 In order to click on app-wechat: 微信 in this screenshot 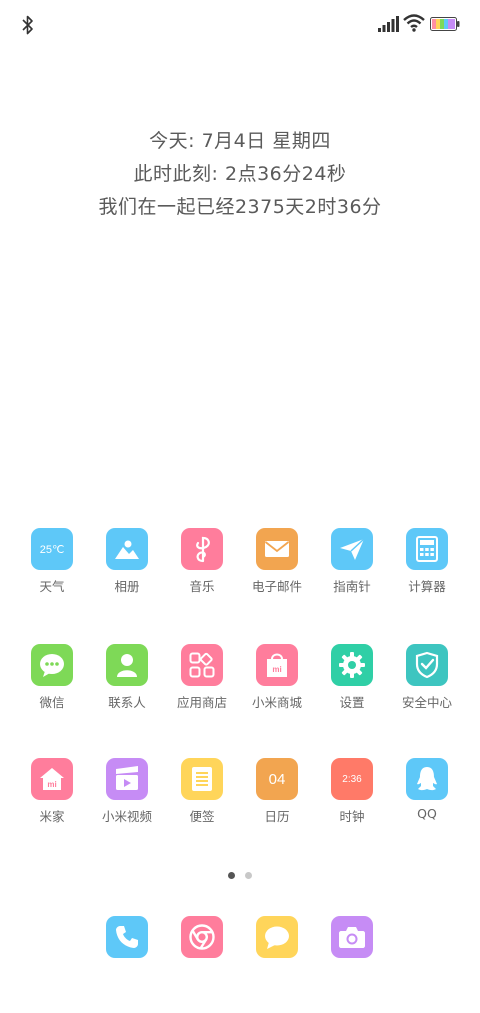, I will do `click(52, 677)`.